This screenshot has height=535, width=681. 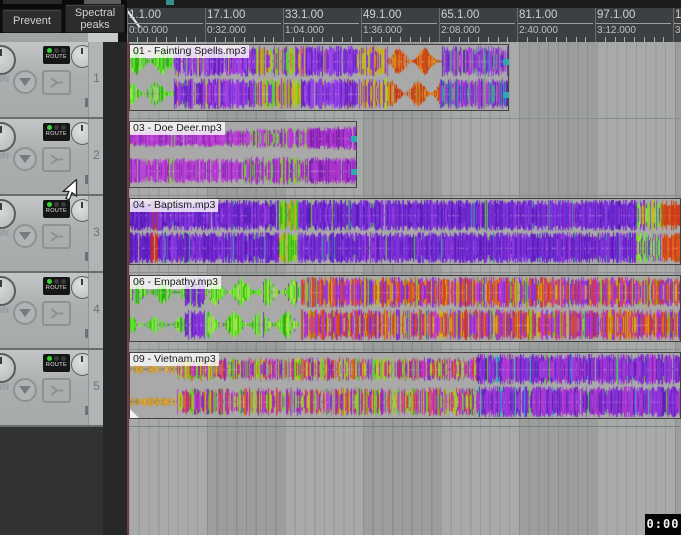 I want to click on track-panel-2: ROUTE IN 2, so click(x=52, y=157).